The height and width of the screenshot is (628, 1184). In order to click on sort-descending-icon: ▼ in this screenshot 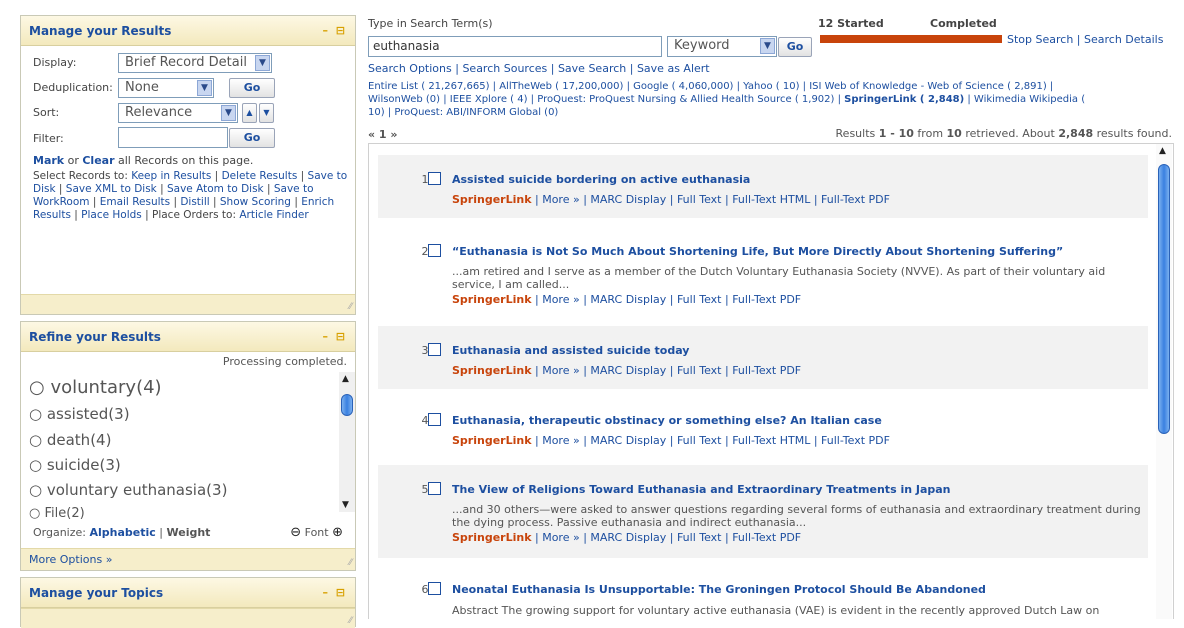, I will do `click(266, 113)`.